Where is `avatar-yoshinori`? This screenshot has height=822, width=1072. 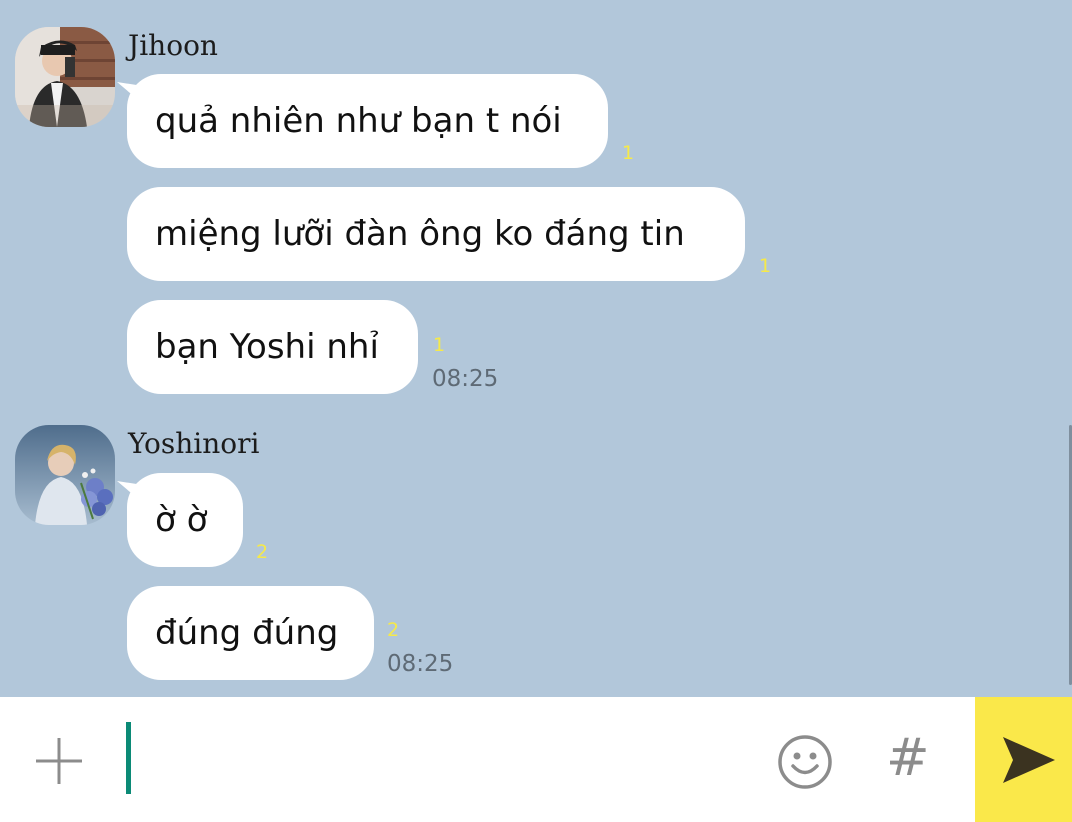
avatar-yoshinori is located at coordinates (65, 475).